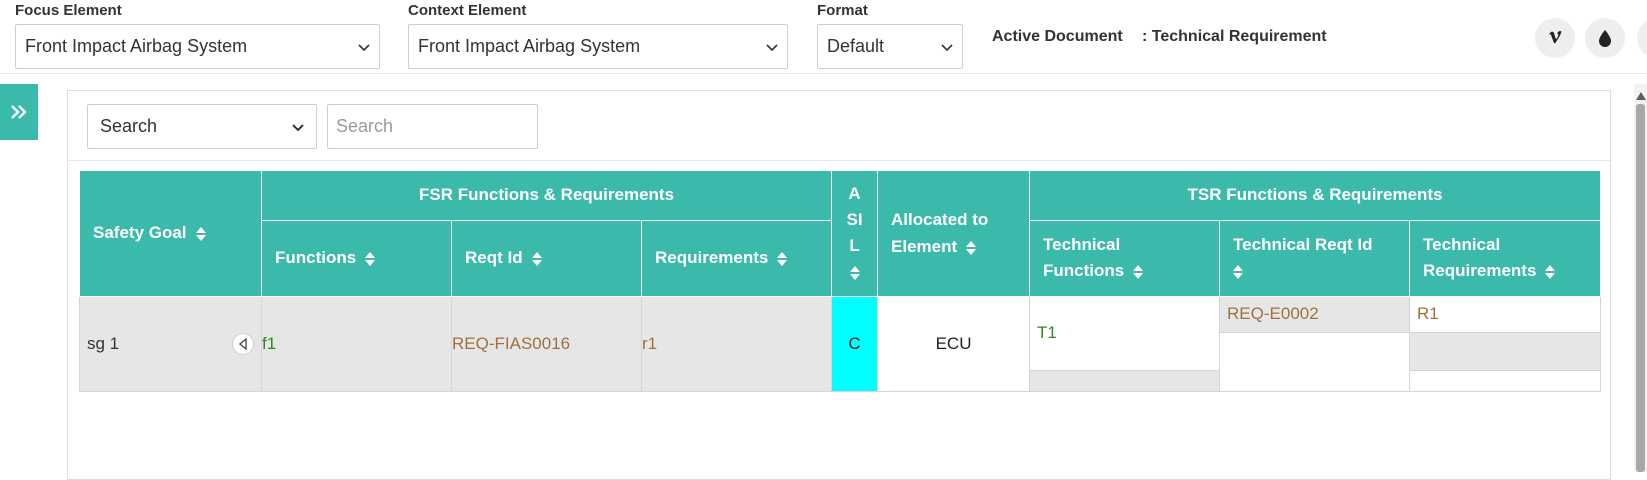 Image resolution: width=1647 pixels, height=480 pixels. Describe the element at coordinates (1315, 258) in the screenshot. I see `header-technical-reqt-id: Technical Reqt Id` at that location.